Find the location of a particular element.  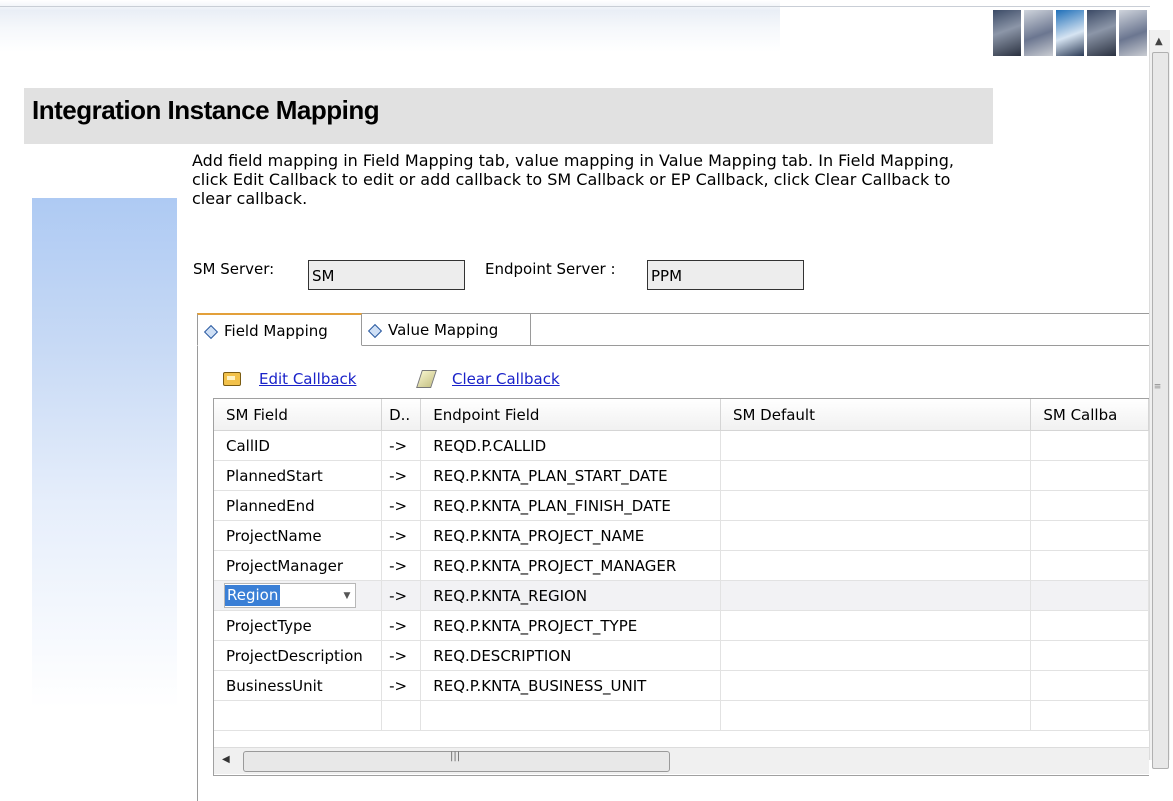

sm-field-combobox-value: Region is located at coordinates (253, 595).